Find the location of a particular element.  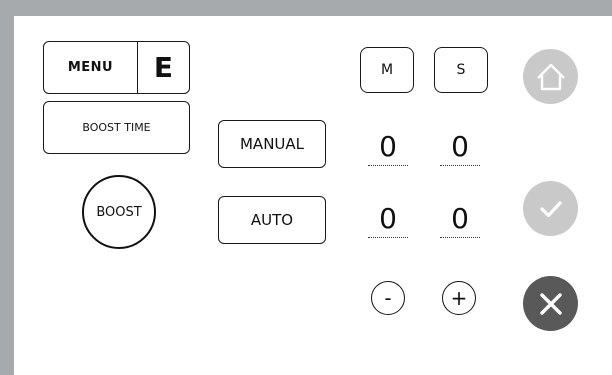

plus-button: + is located at coordinates (459, 298).